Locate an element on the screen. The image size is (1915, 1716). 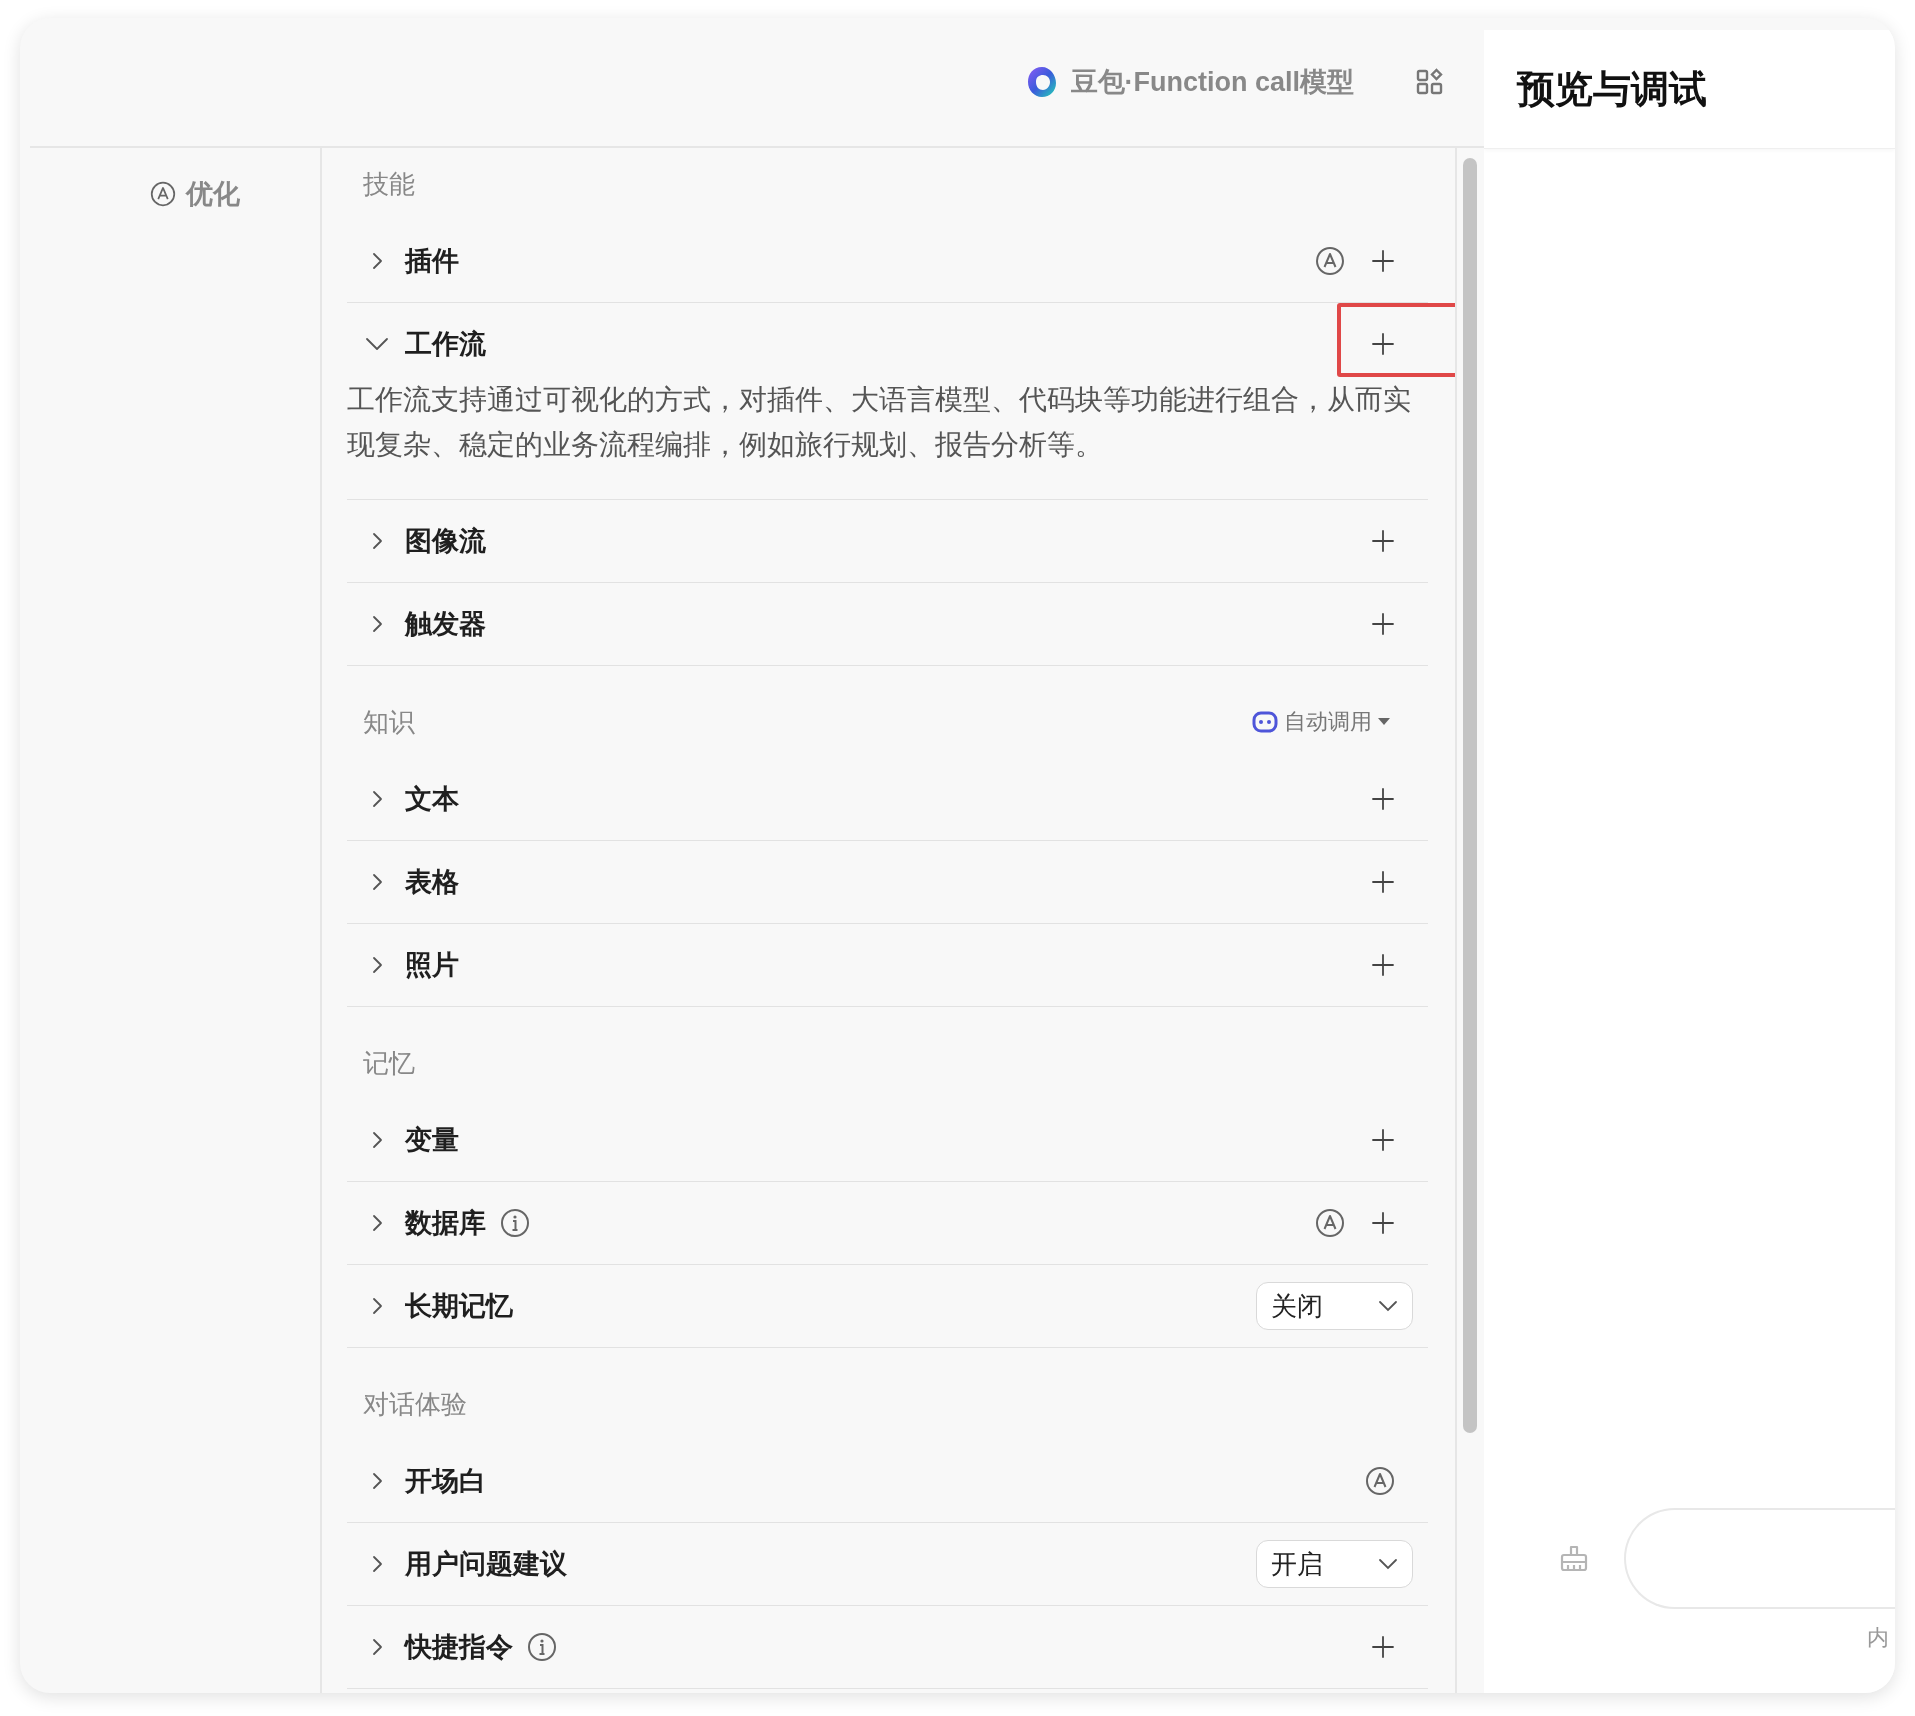
row-label: 数据库 is located at coordinates (445, 1223).